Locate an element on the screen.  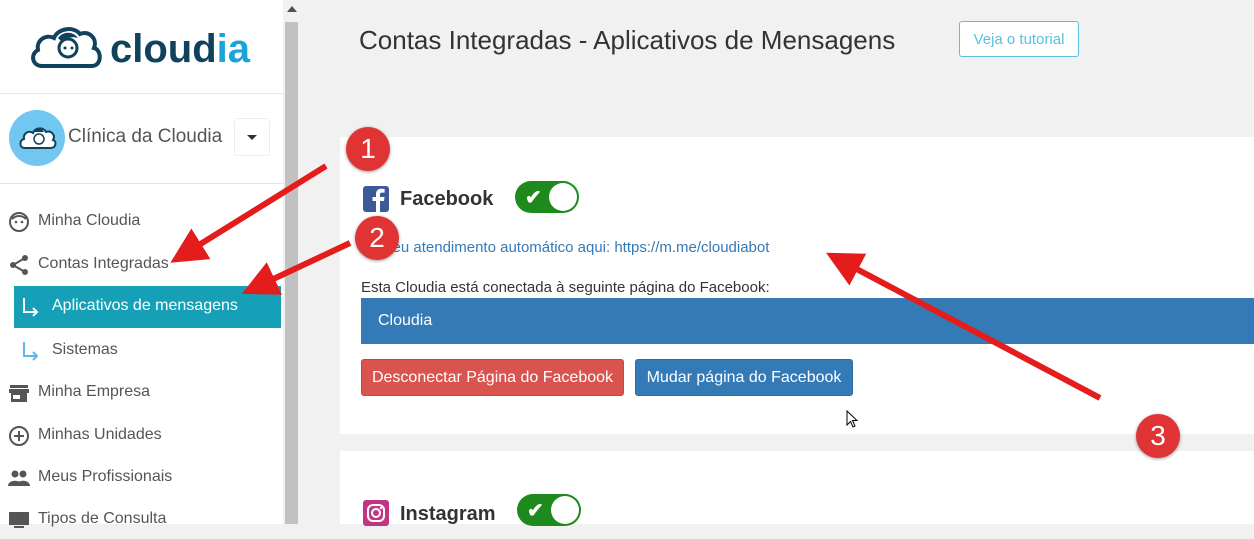
disconnect-facebook-button: Desconectar Página do Facebook is located at coordinates (492, 377).